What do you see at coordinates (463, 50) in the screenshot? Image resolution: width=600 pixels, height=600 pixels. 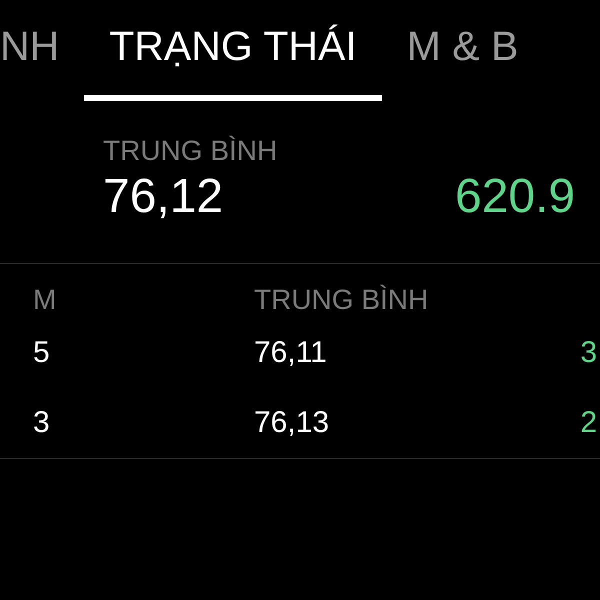 I see `tab: M & B` at bounding box center [463, 50].